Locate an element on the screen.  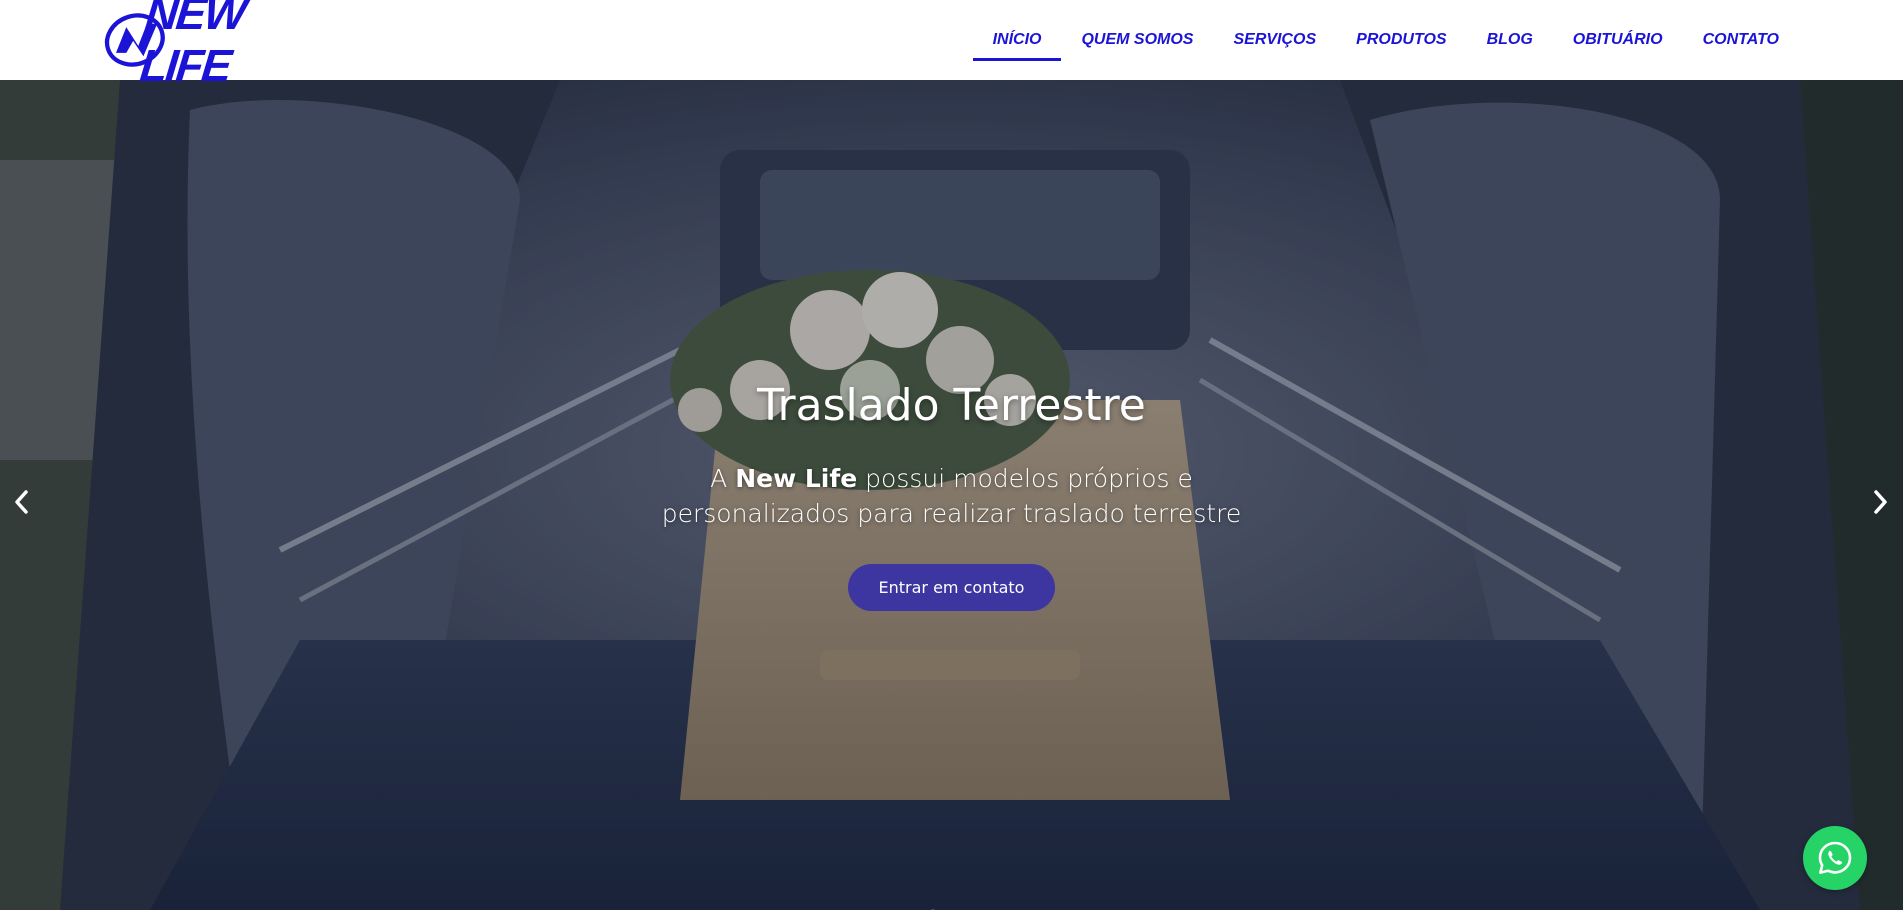
chevron-left-icon is located at coordinates (21, 502).